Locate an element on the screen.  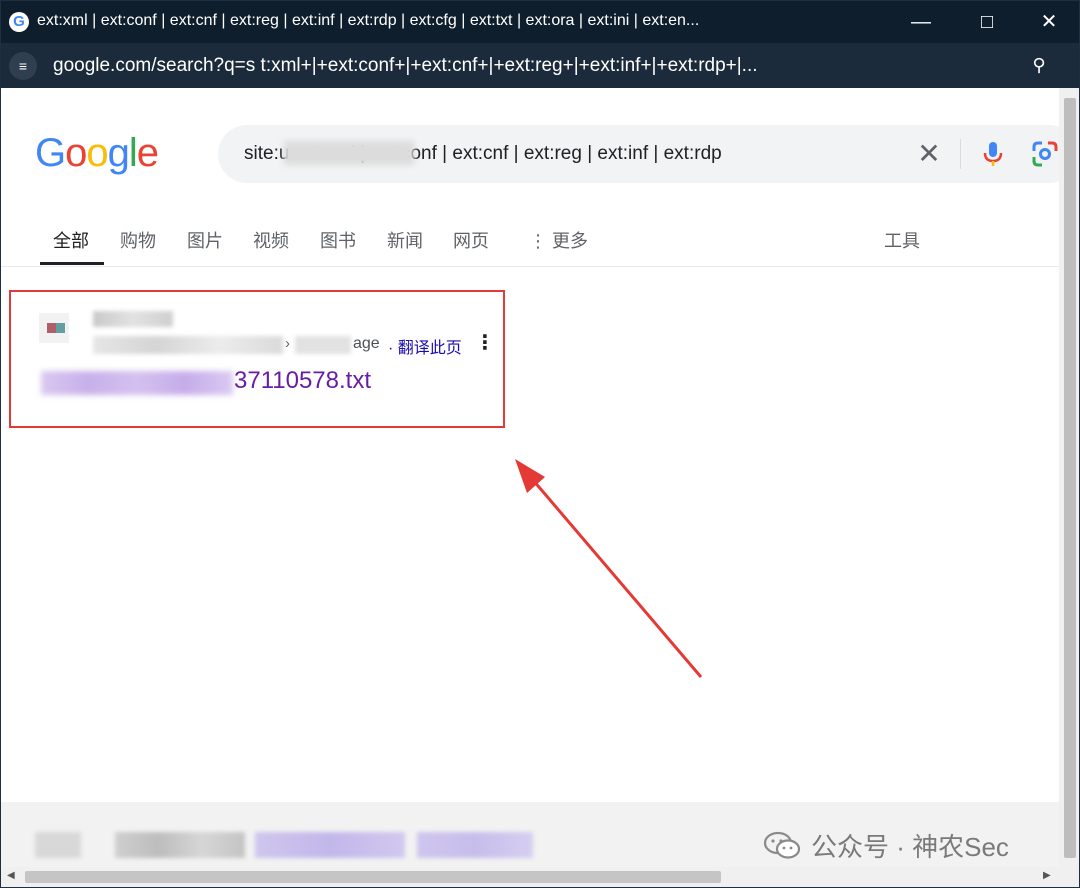
clear-icon: ✕ is located at coordinates (929, 154).